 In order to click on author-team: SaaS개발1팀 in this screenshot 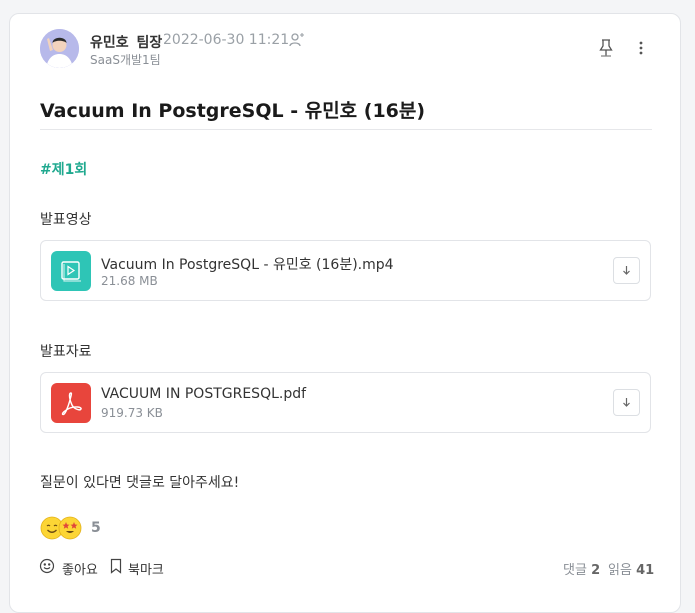, I will do `click(125, 60)`.